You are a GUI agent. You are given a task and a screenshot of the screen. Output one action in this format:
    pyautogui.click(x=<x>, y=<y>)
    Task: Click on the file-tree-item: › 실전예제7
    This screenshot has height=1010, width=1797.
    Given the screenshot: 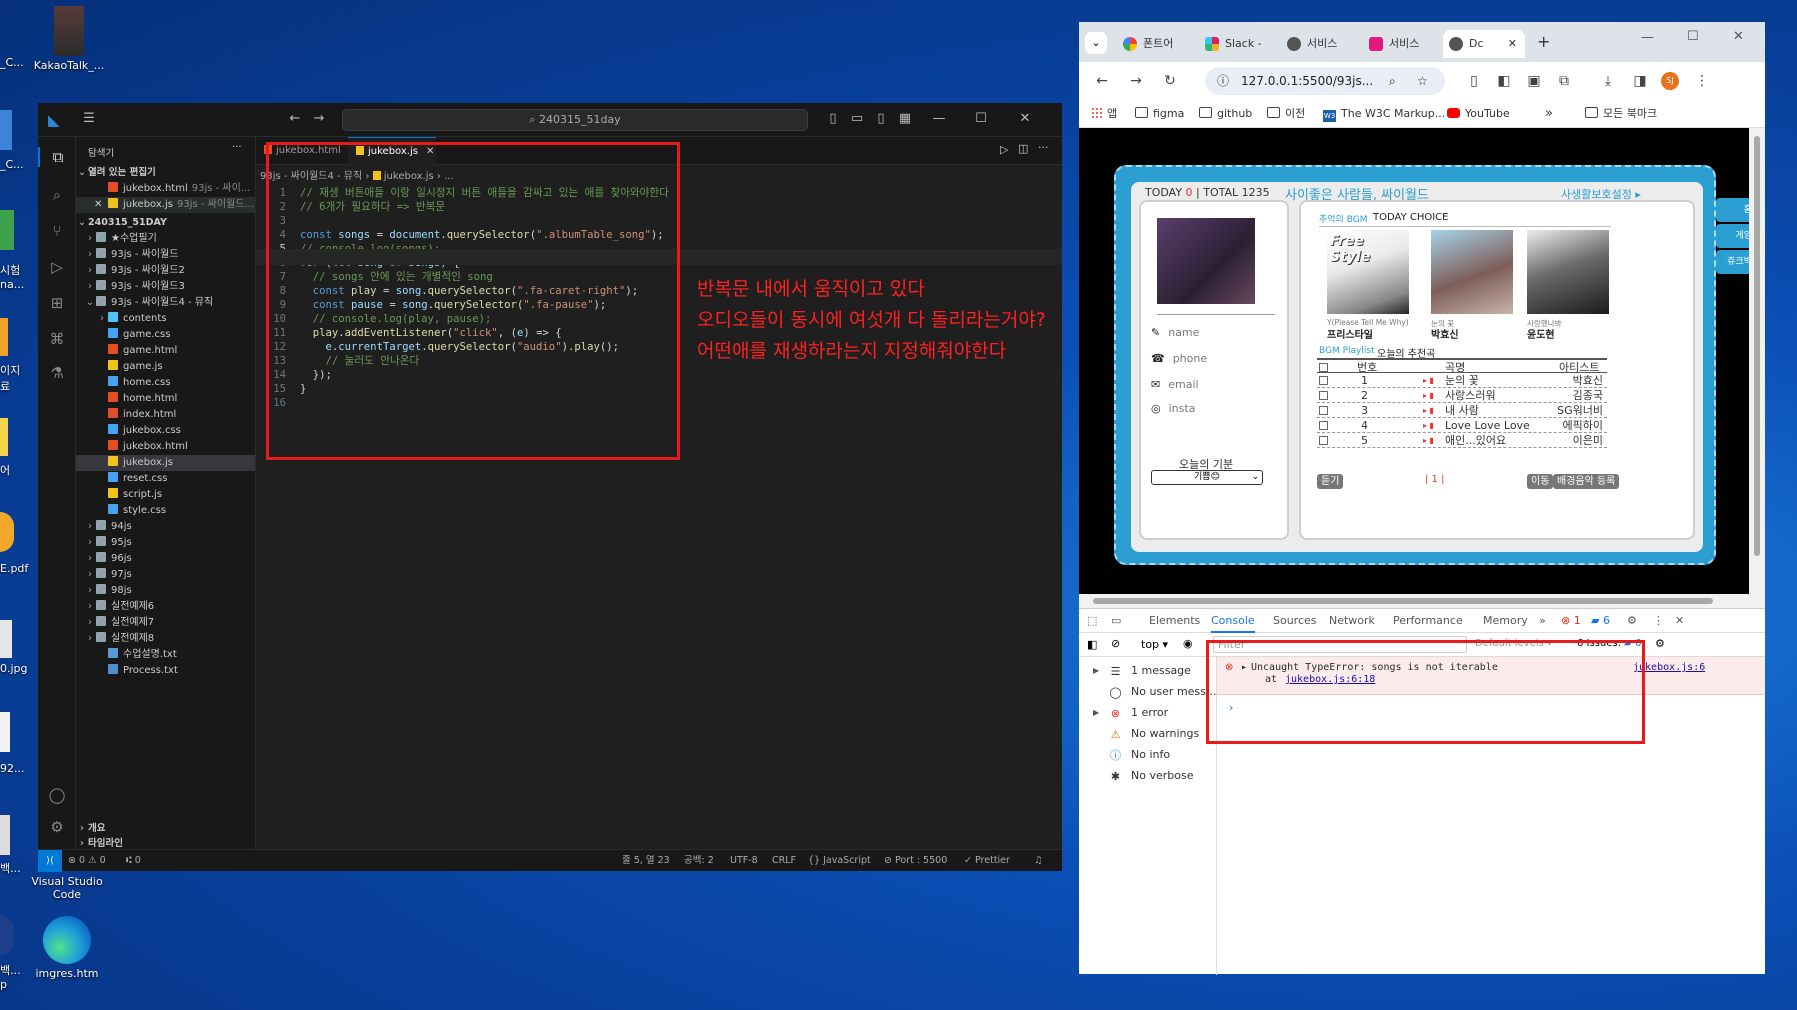 What is the action you would take?
    pyautogui.click(x=165, y=623)
    